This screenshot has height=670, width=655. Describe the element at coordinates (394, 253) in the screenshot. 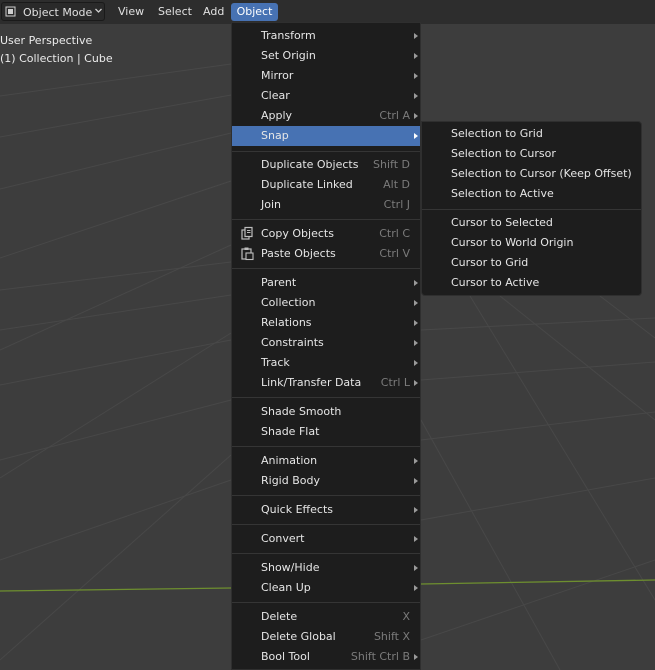

I see `shortcut-label: Ctrl V` at that location.